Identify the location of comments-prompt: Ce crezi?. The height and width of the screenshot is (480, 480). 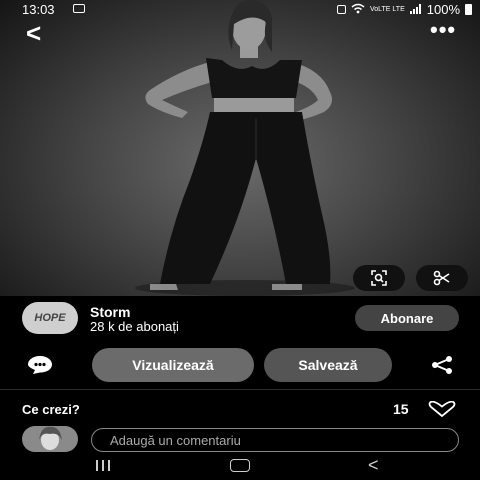
(51, 409).